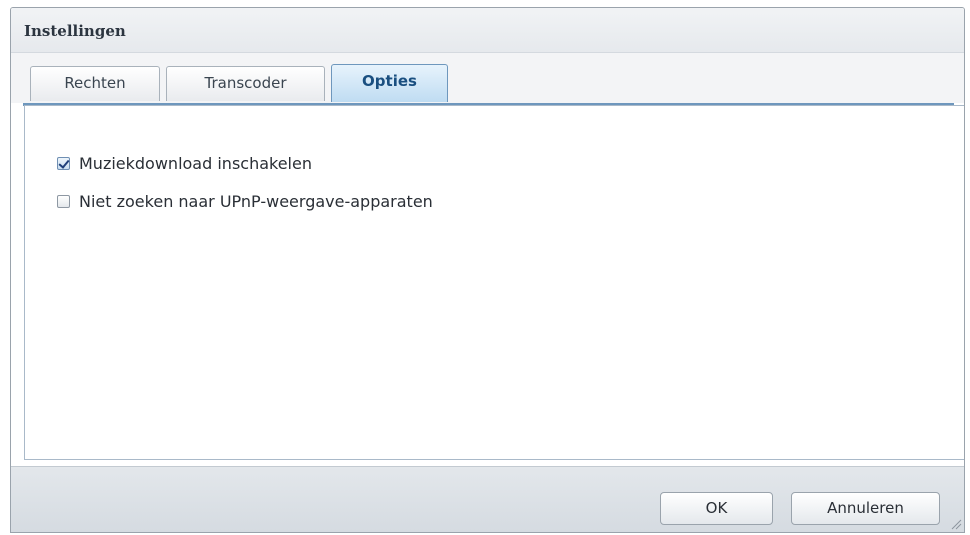 Image resolution: width=970 pixels, height=535 pixels. I want to click on tab-bar: Rechten Transcoder Opties, so click(487, 78).